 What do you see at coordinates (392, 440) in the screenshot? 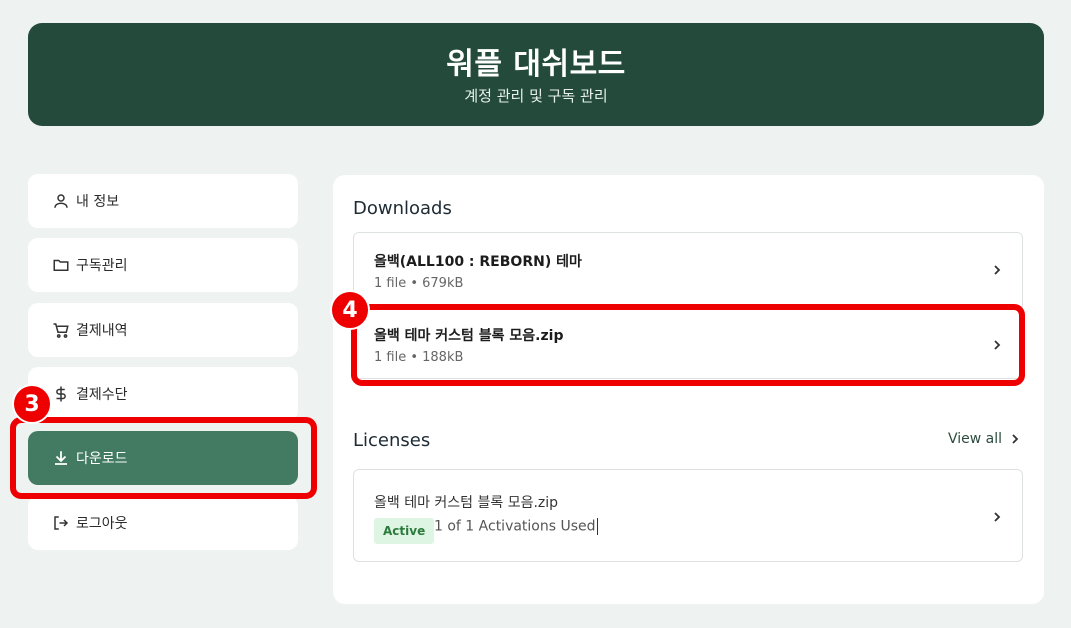
I see `licenses-title: Licenses` at bounding box center [392, 440].